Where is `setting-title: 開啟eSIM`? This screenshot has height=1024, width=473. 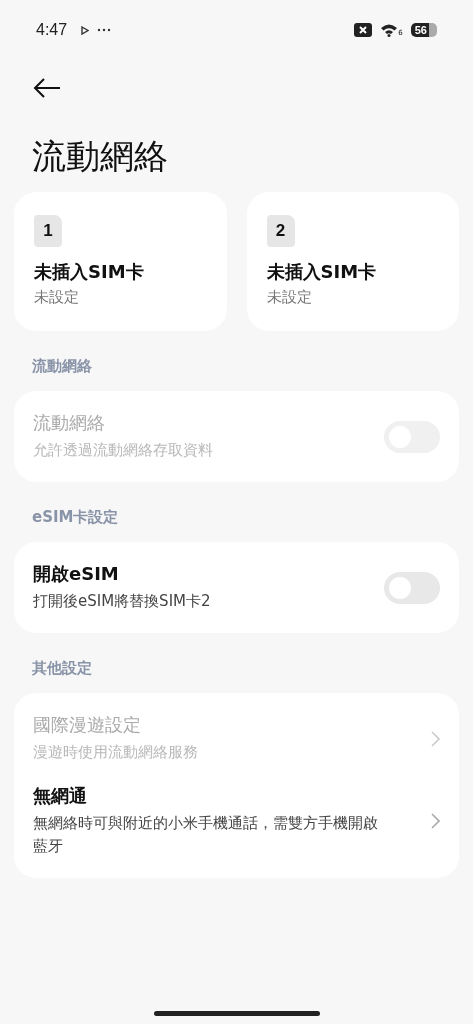 setting-title: 開啟eSIM is located at coordinates (76, 574).